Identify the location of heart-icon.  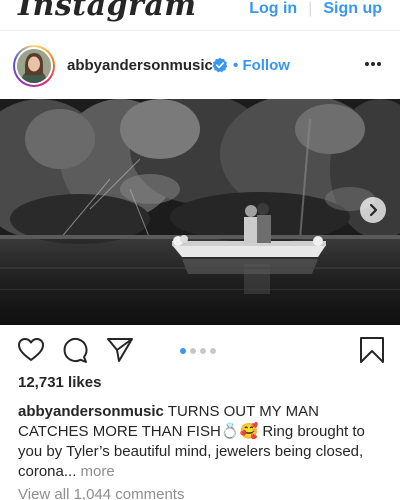
(31, 350).